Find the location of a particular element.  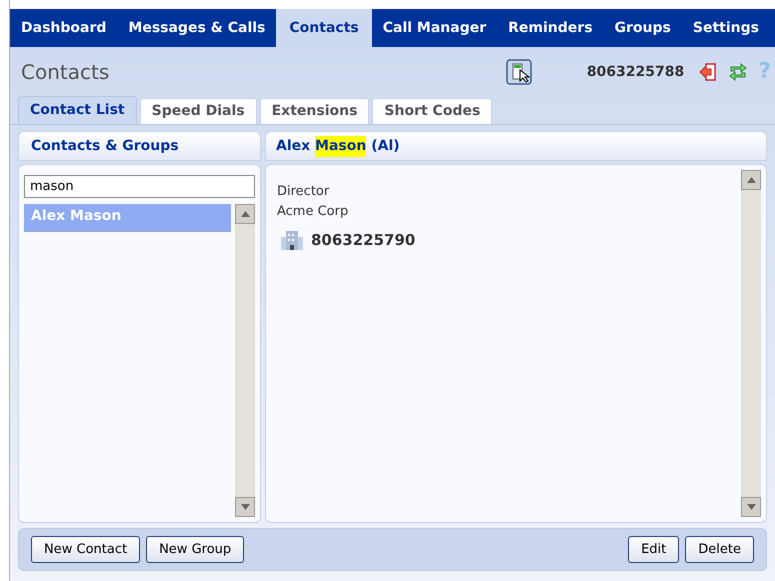

sub-tab: Speed Dials is located at coordinates (198, 111).